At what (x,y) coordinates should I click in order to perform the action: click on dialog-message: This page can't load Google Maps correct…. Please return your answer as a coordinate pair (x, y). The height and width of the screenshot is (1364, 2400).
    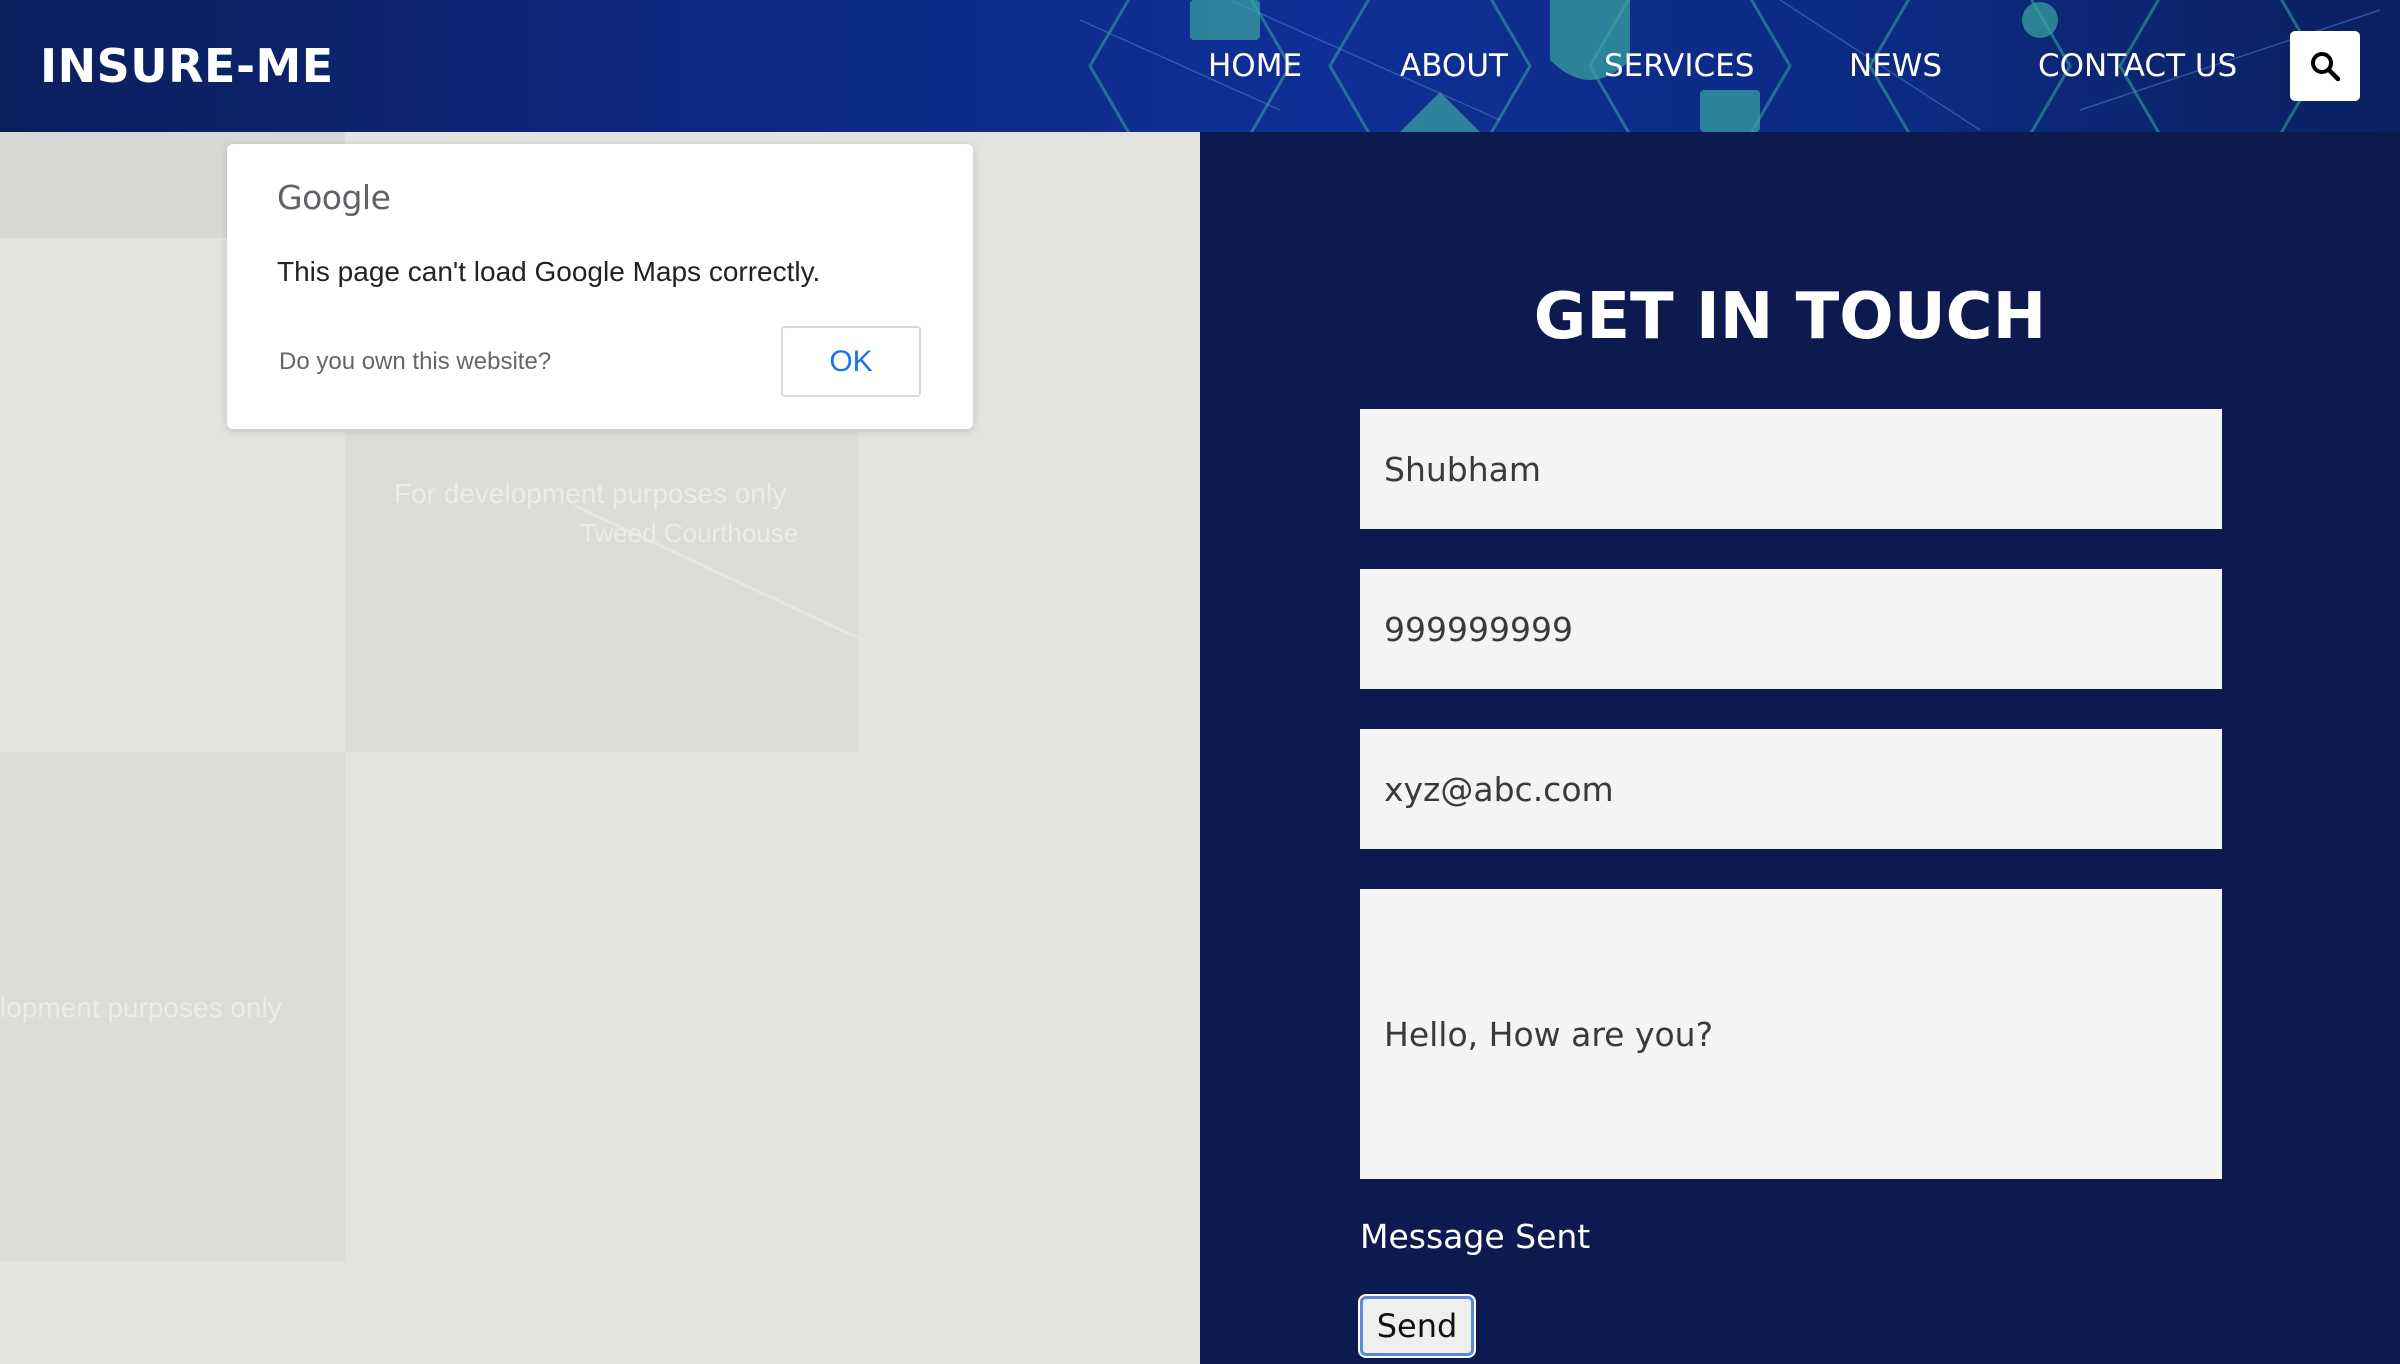
    Looking at the image, I should click on (549, 271).